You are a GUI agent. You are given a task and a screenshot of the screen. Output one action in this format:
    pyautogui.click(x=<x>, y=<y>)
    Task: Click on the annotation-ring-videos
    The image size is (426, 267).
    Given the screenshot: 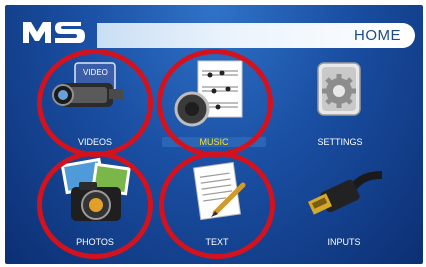 What is the action you would take?
    pyautogui.click(x=95, y=103)
    